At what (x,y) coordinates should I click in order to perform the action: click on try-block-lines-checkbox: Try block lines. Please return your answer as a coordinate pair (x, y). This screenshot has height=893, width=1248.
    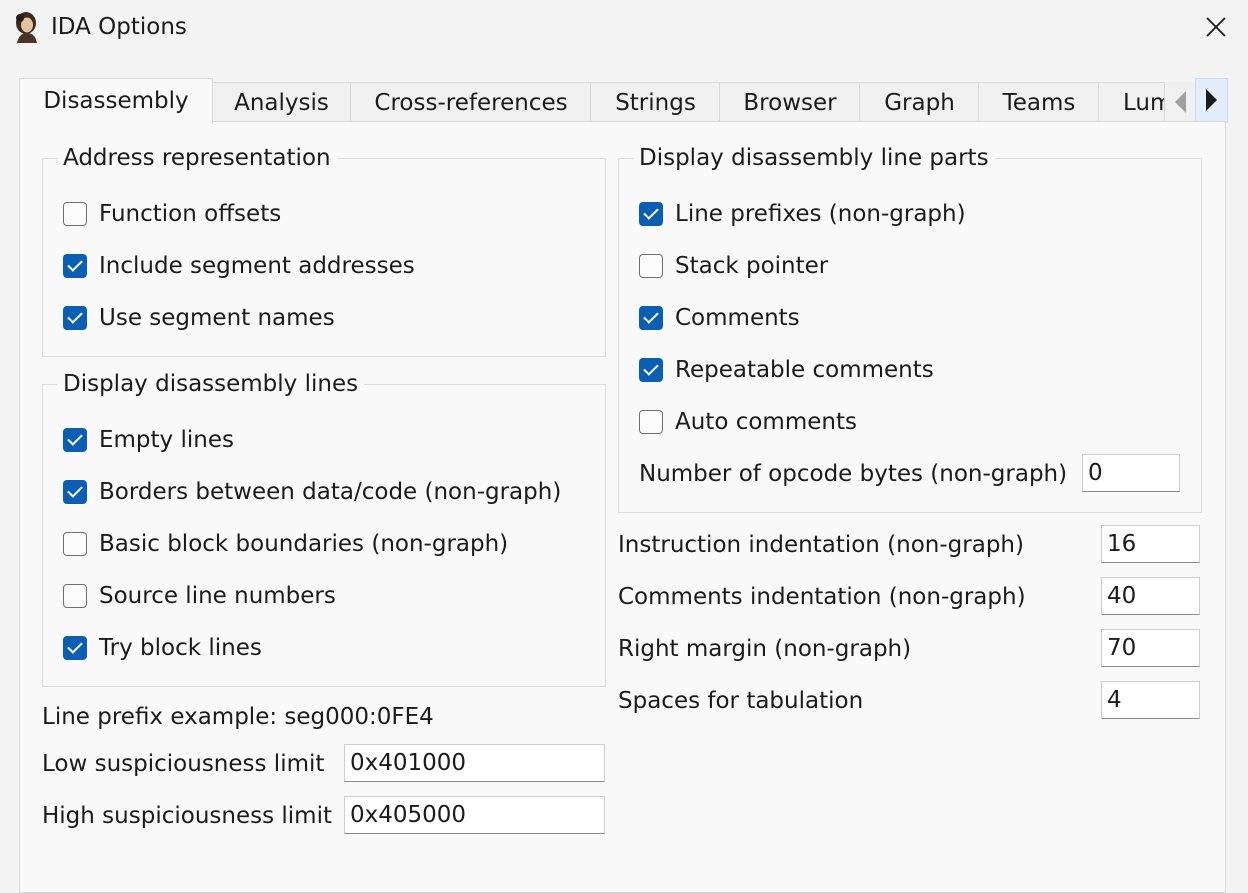
    Looking at the image, I should click on (162, 648).